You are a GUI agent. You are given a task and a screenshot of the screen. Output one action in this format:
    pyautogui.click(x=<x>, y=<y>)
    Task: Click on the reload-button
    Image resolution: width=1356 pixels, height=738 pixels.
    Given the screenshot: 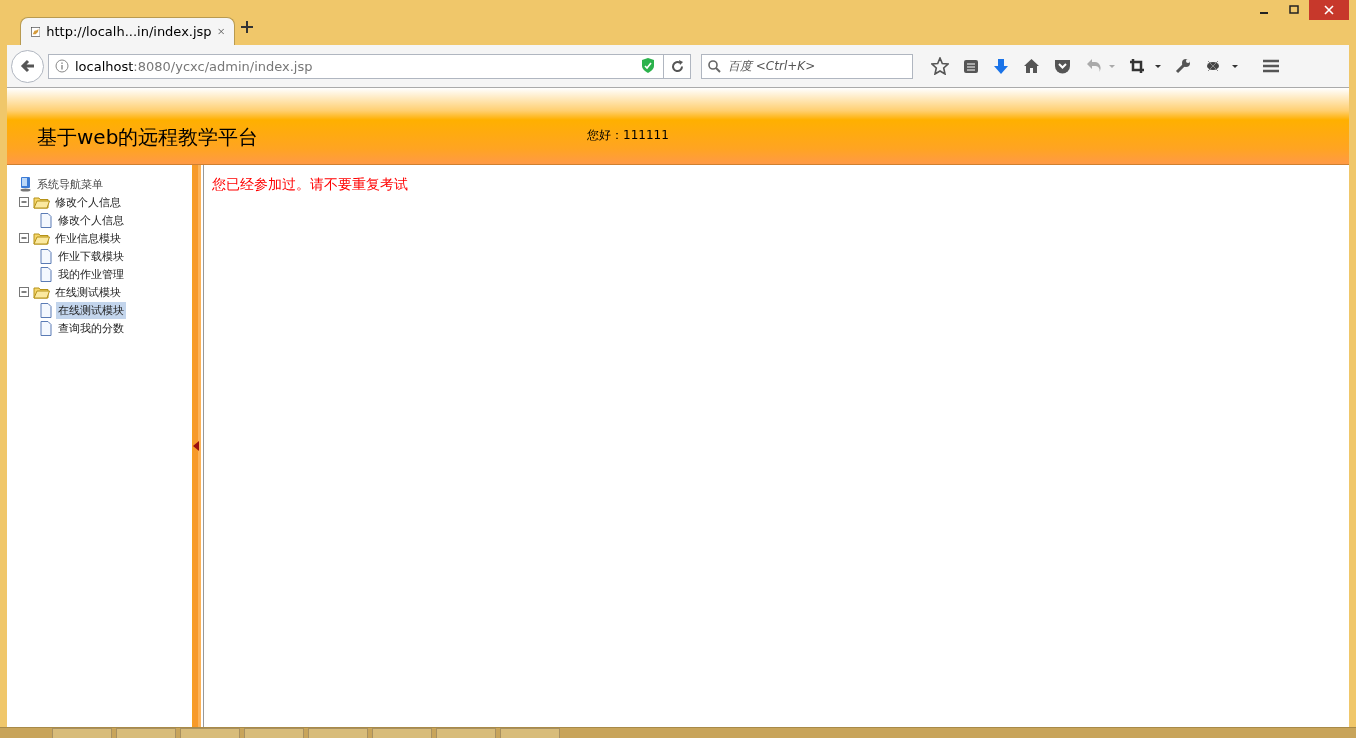 What is the action you would take?
    pyautogui.click(x=677, y=66)
    